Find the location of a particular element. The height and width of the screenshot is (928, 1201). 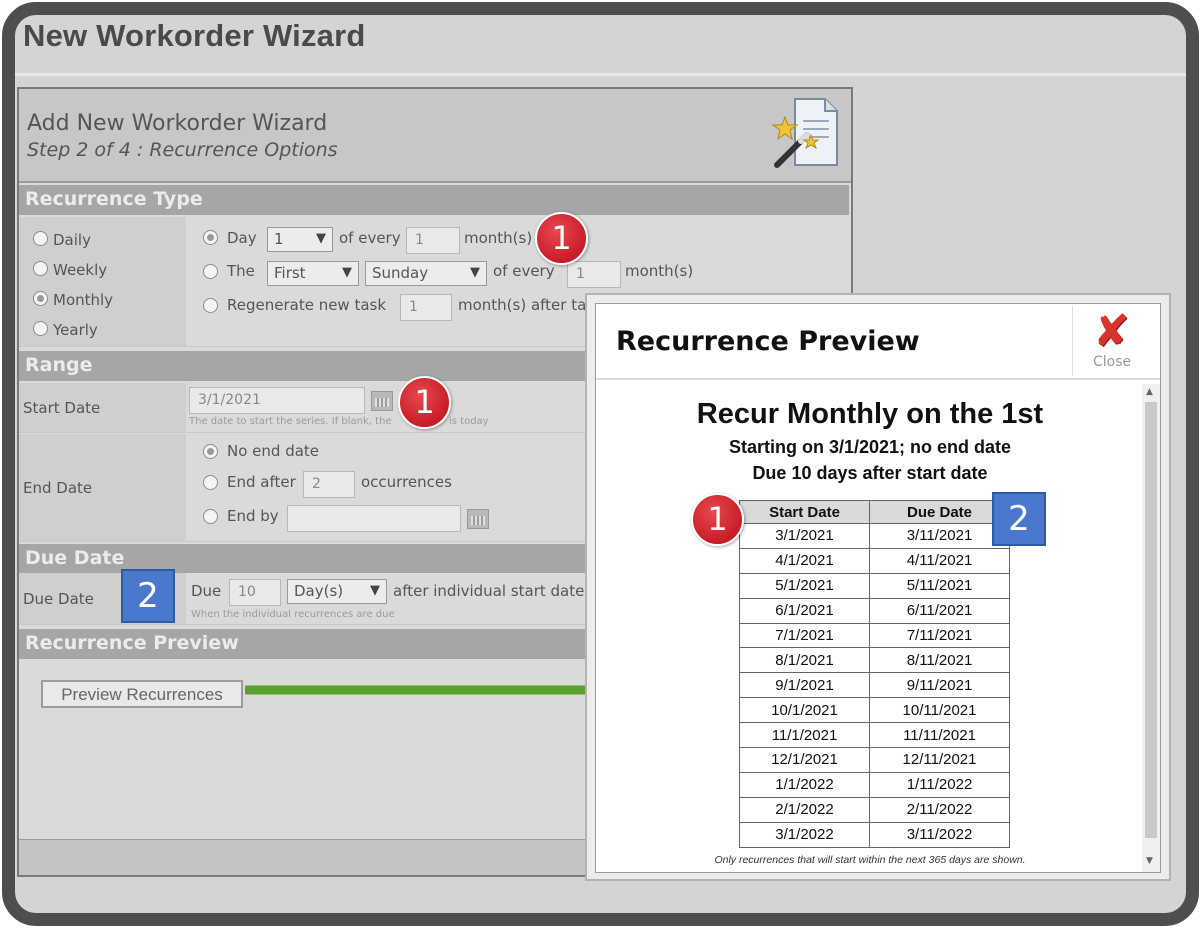

regenerate-input: 1 is located at coordinates (426, 307).